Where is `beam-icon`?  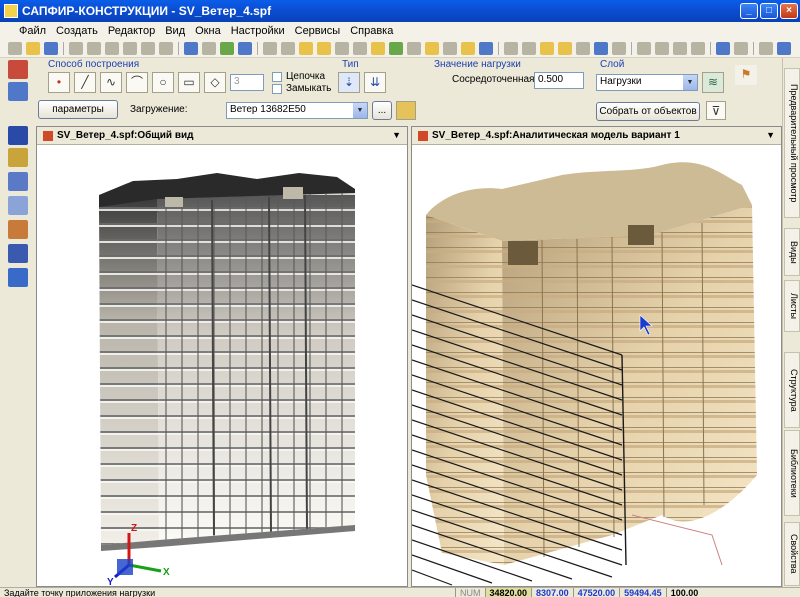 beam-icon is located at coordinates (378, 48).